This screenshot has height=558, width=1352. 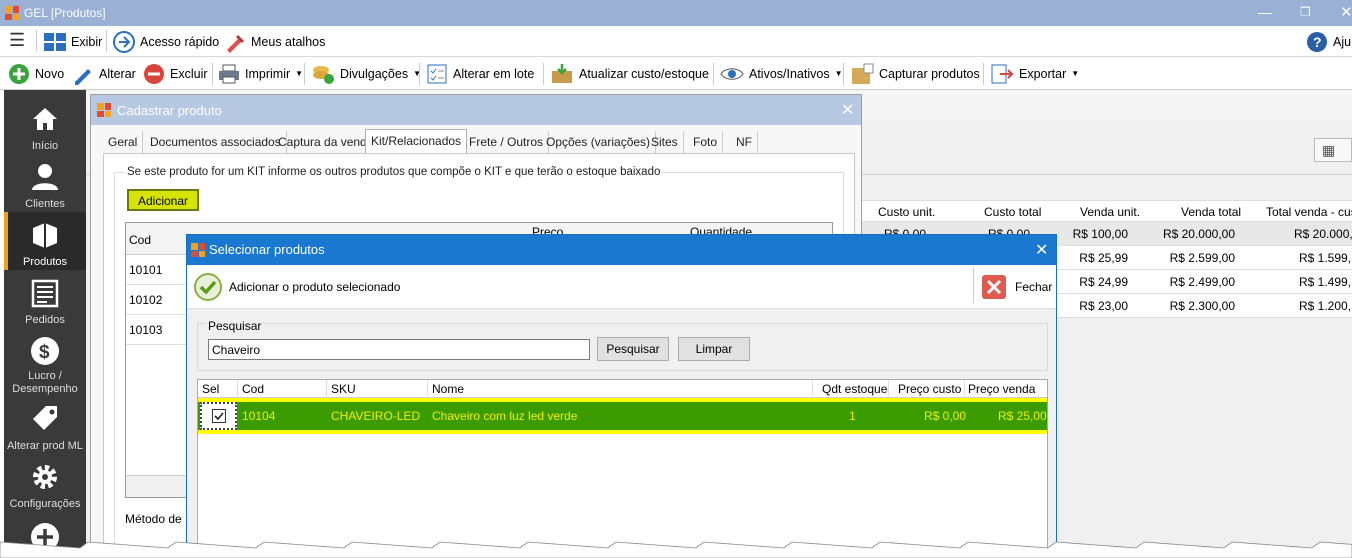 I want to click on atualizar-custo-label: Atualizar custo/estoque, so click(x=644, y=73).